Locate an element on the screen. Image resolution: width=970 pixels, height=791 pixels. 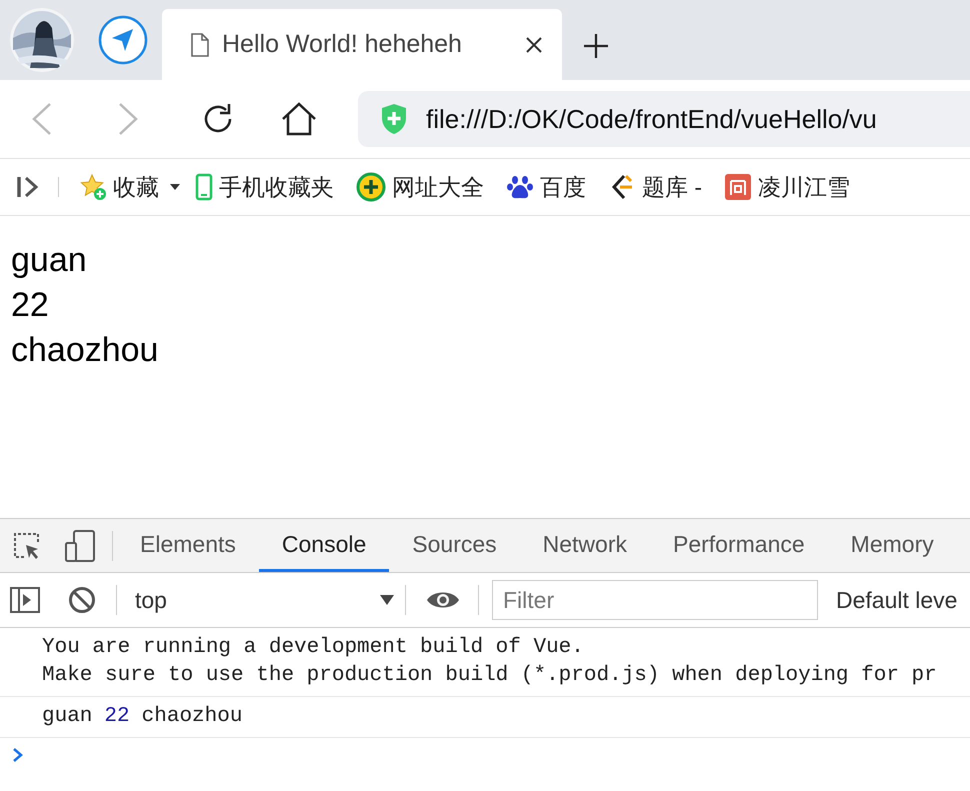
url-text: file:///D:/OK/Code/frontEnd/vueHello/vu is located at coordinates (651, 119).